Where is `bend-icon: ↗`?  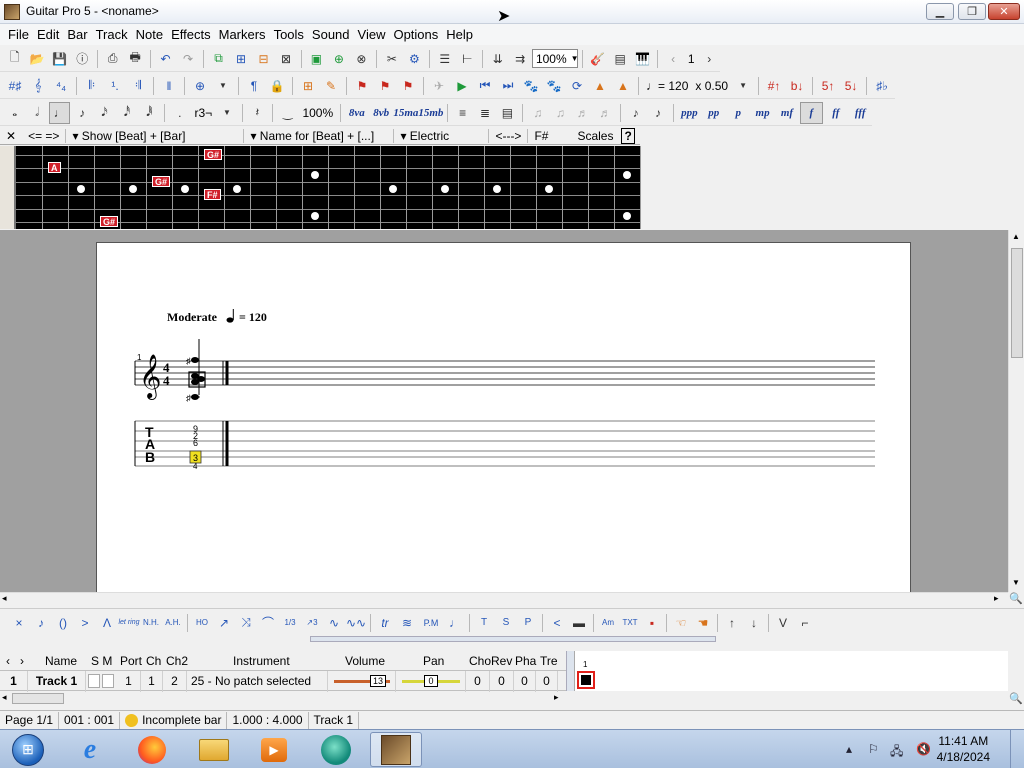 bend-icon: ↗ is located at coordinates (224, 623).